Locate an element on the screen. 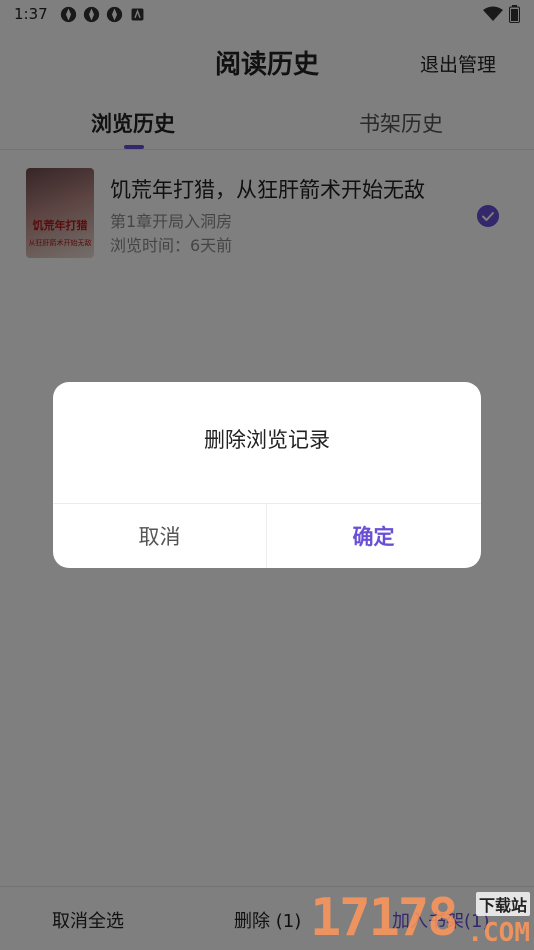  dialog-cancel-button: 取消 is located at coordinates (159, 535).